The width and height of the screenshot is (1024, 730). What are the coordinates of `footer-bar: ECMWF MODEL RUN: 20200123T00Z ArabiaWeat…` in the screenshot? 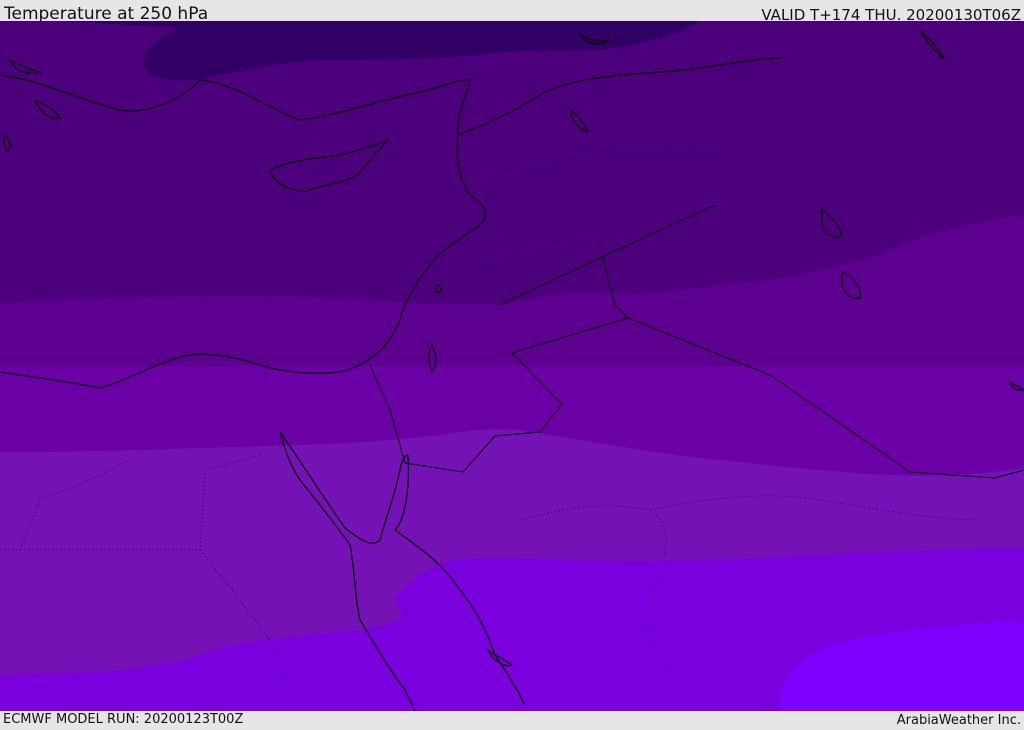 It's located at (512, 720).